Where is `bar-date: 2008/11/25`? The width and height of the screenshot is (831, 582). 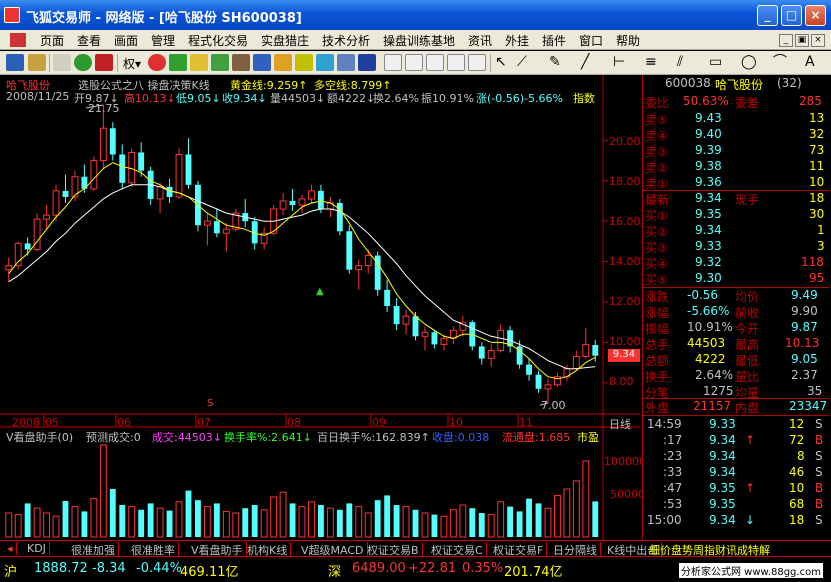 bar-date: 2008/11/25 is located at coordinates (38, 96).